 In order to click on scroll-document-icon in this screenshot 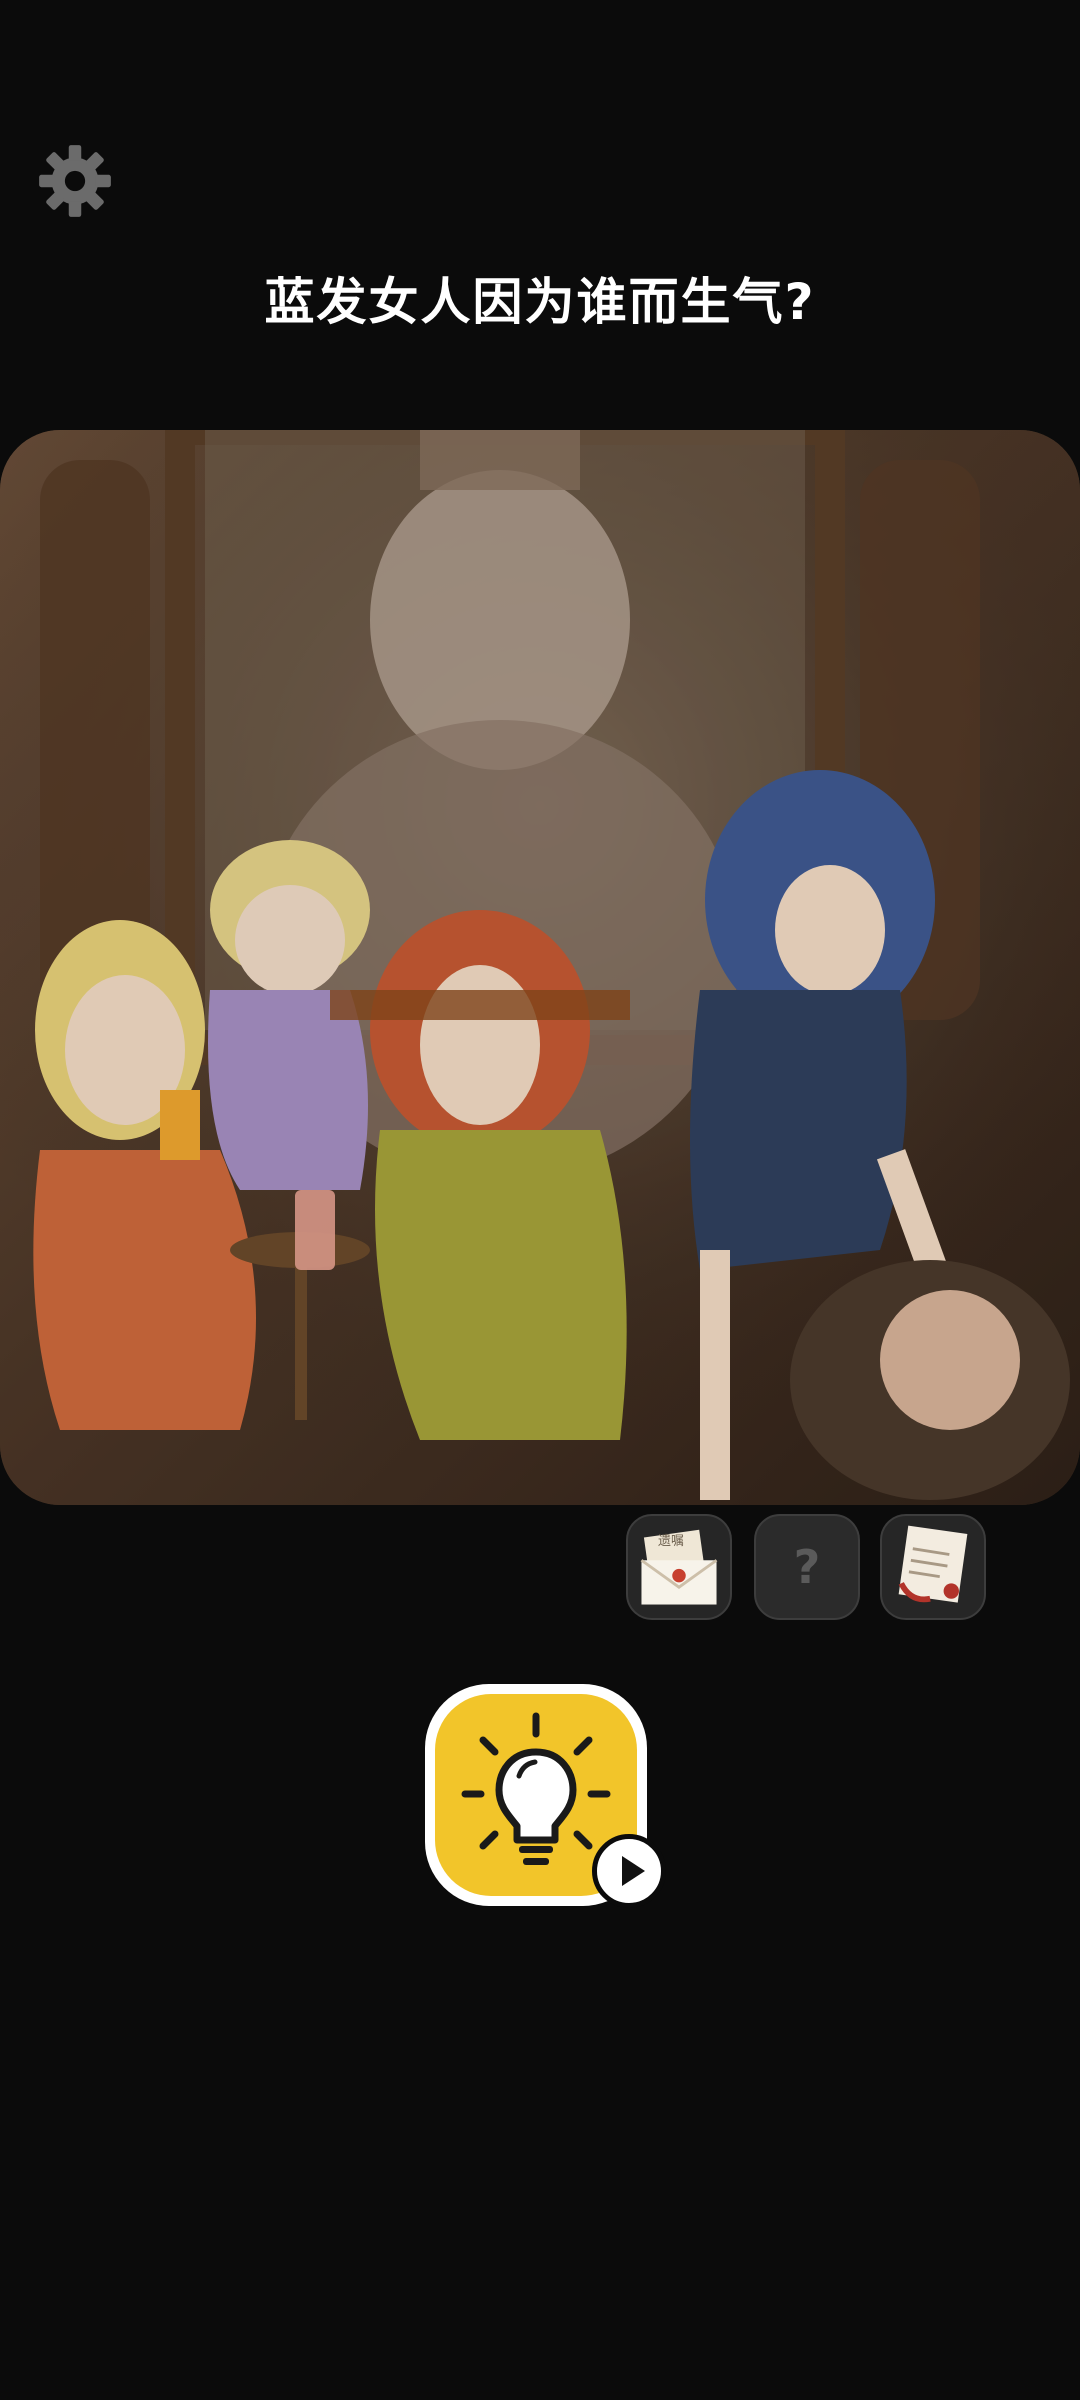, I will do `click(933, 1564)`.